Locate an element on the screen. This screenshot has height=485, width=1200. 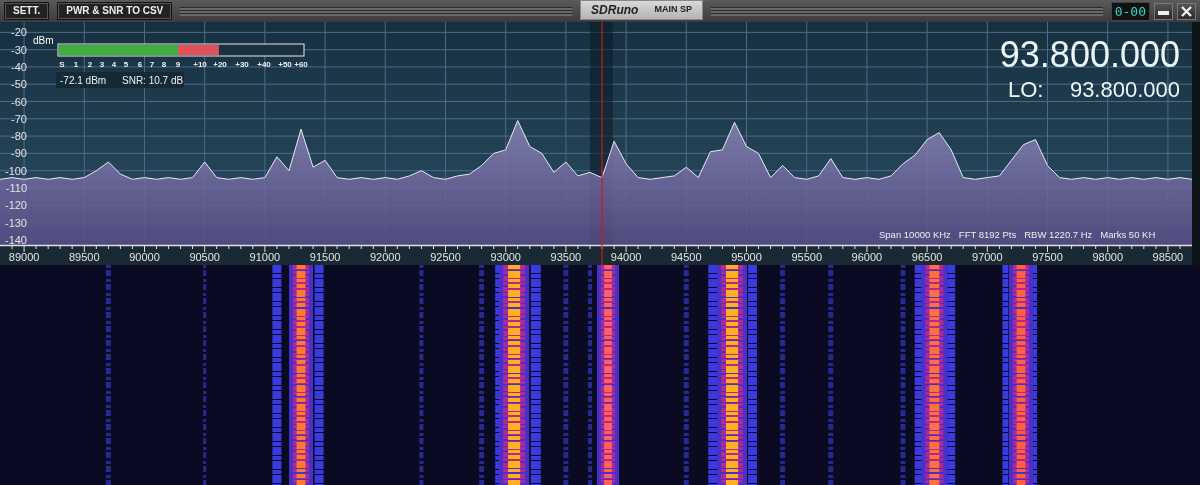
y-axis-label: -140 is located at coordinates (15, 239).